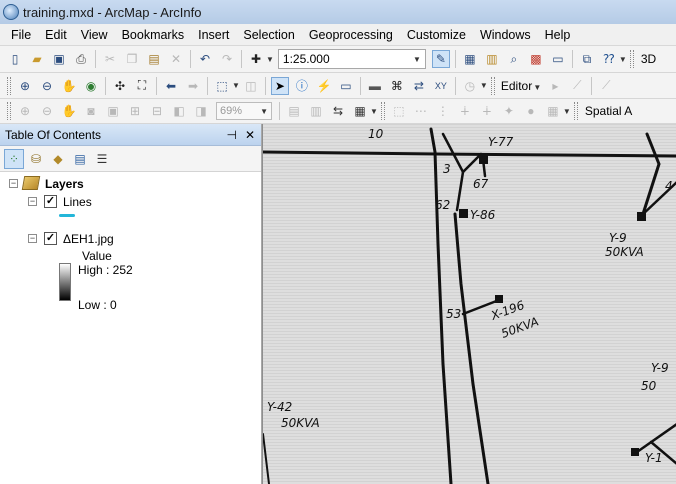 The image size is (676, 484). Describe the element at coordinates (250, 135) in the screenshot. I see `close-icon: ✕` at that location.